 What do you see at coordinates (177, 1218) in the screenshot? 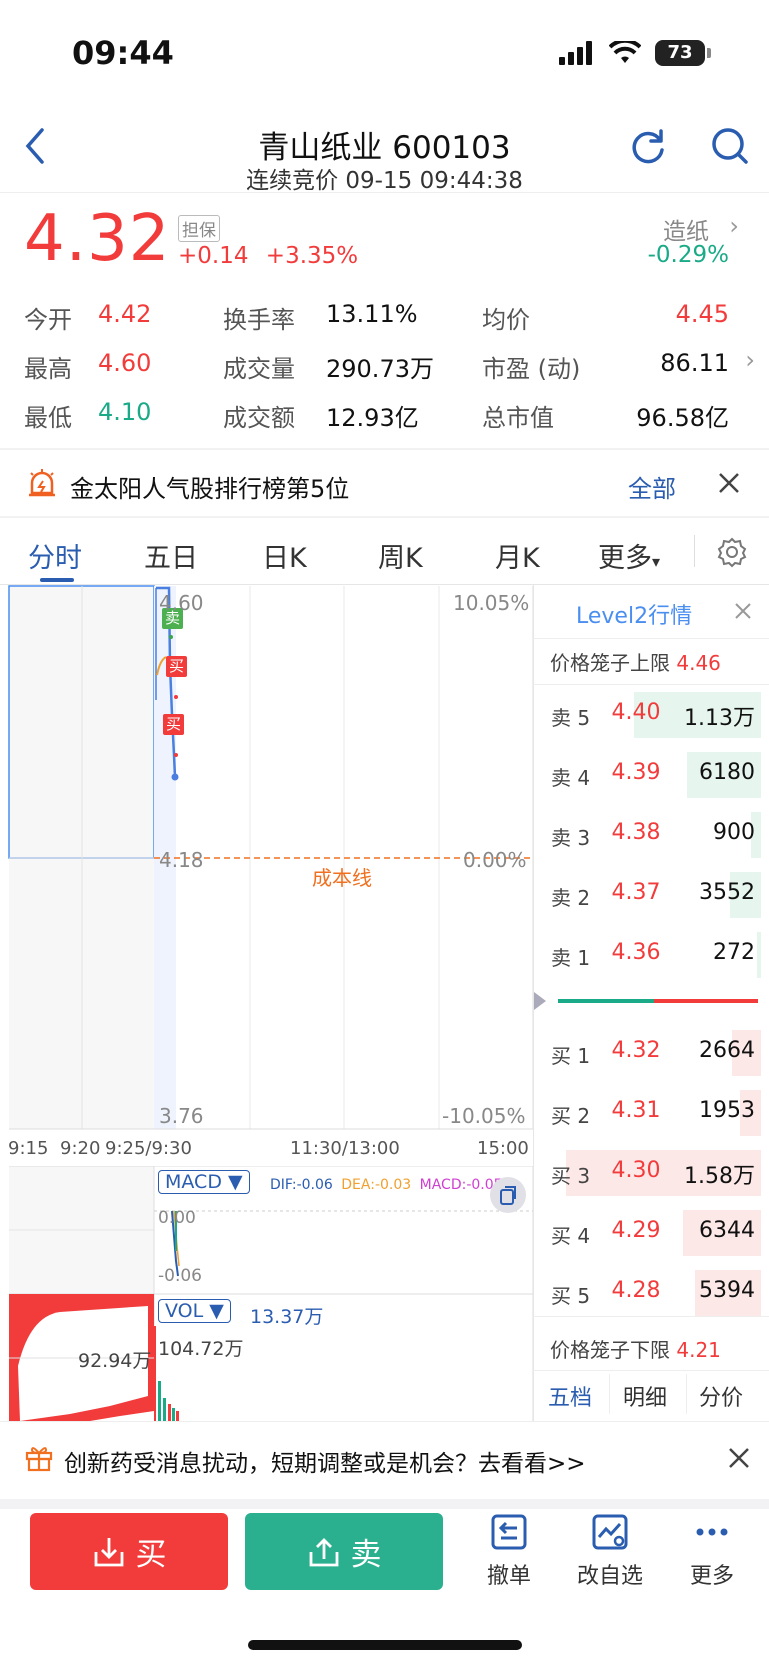
I see `macd-axis-top: 0.00` at bounding box center [177, 1218].